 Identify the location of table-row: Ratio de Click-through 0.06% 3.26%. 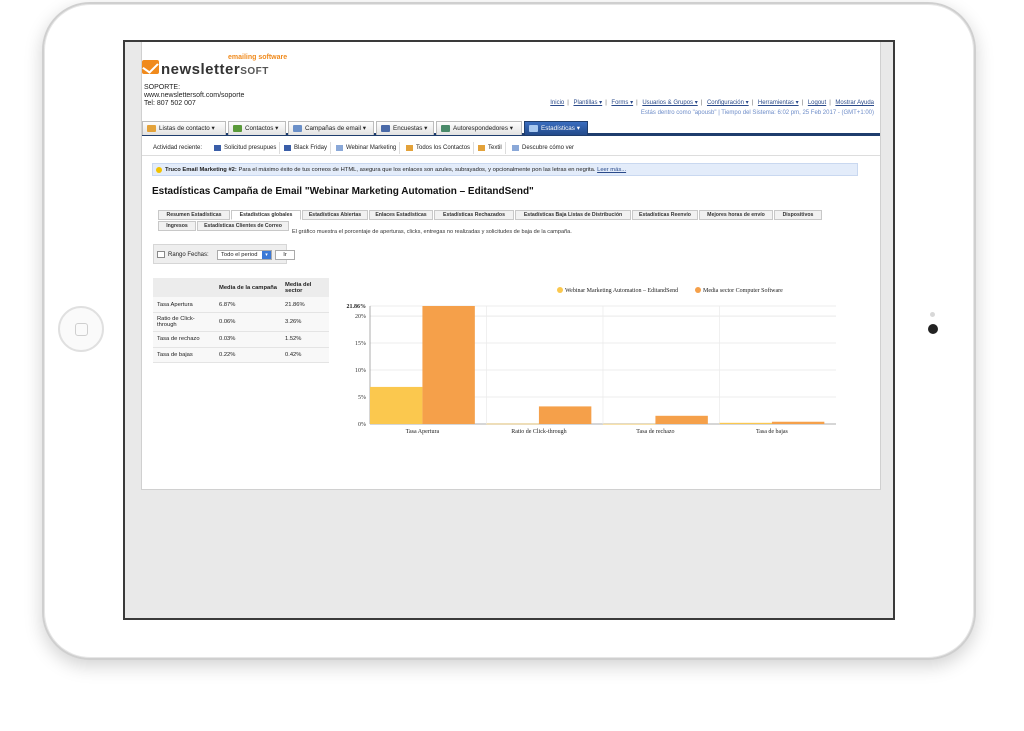
(241, 322).